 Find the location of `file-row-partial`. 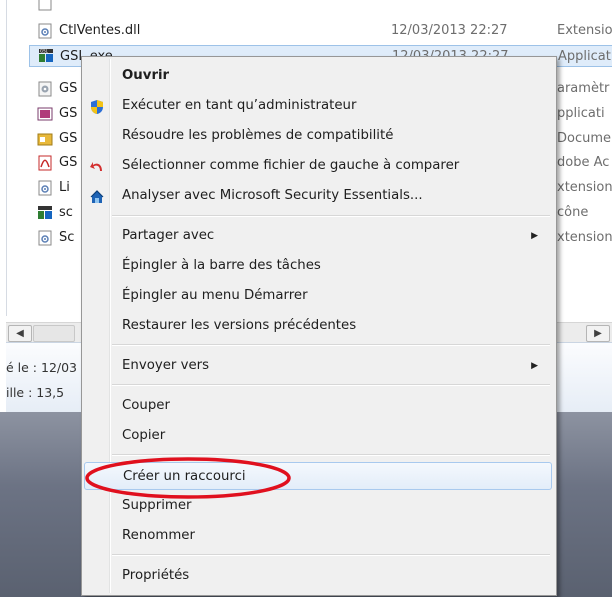

file-row-partial is located at coordinates (316, 7).